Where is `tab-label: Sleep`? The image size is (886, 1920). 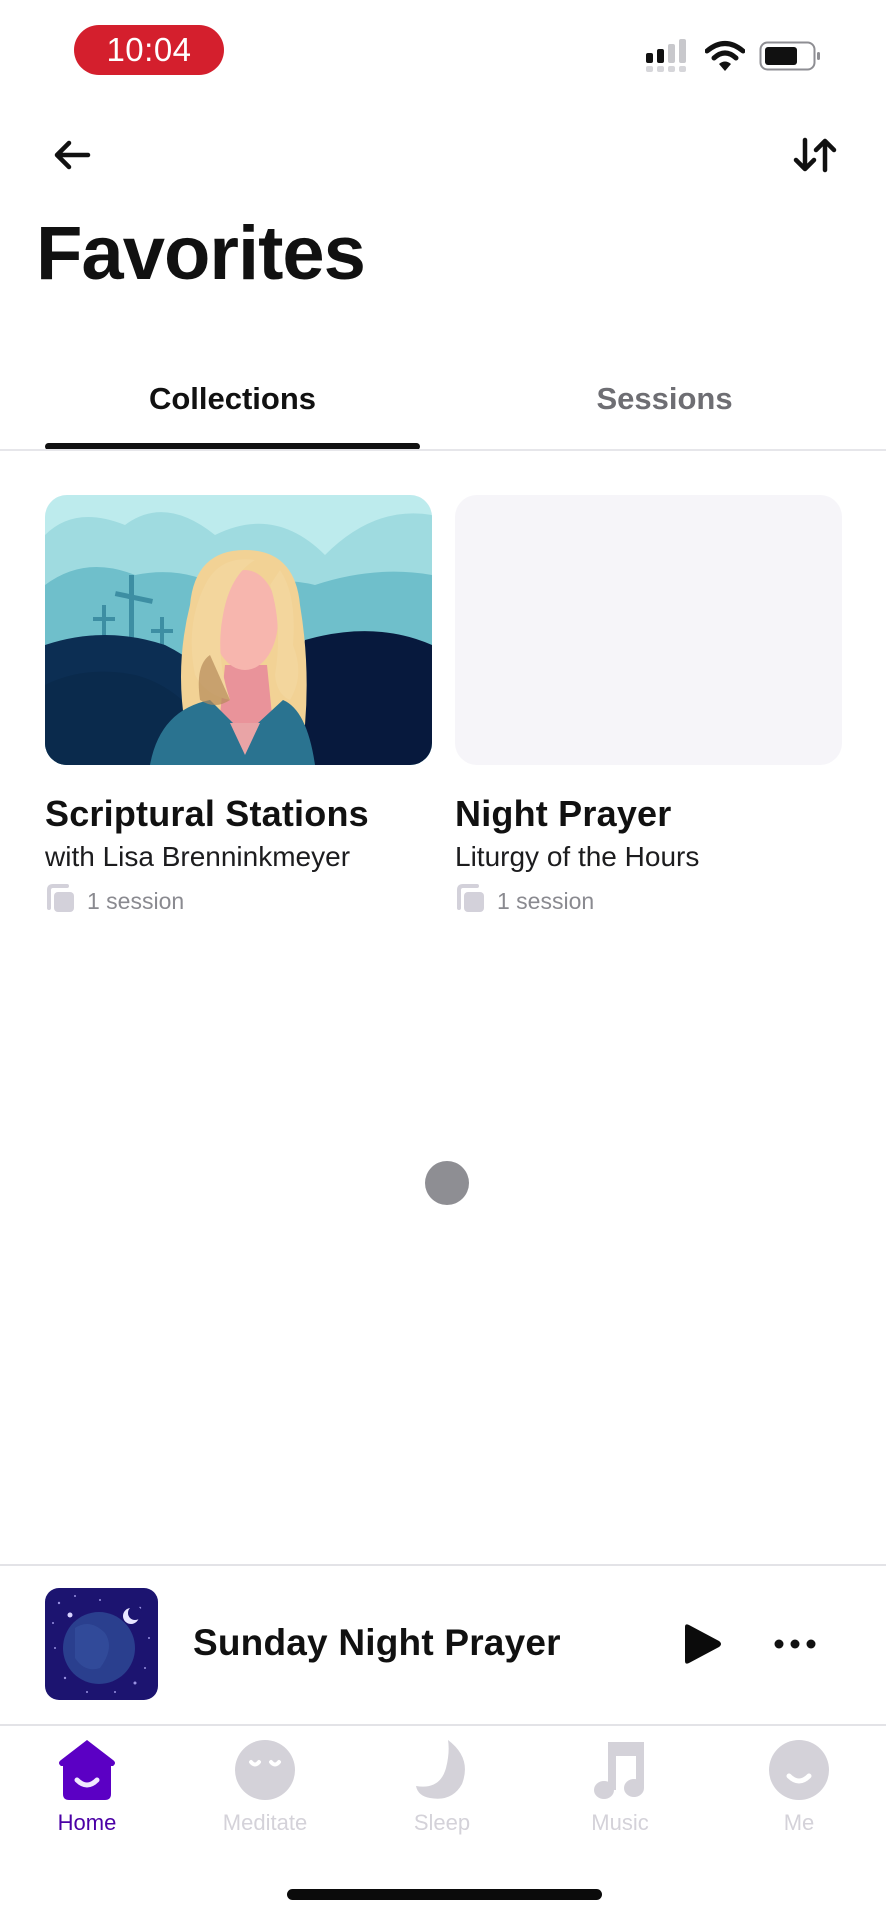
tab-label: Sleep is located at coordinates (442, 1822).